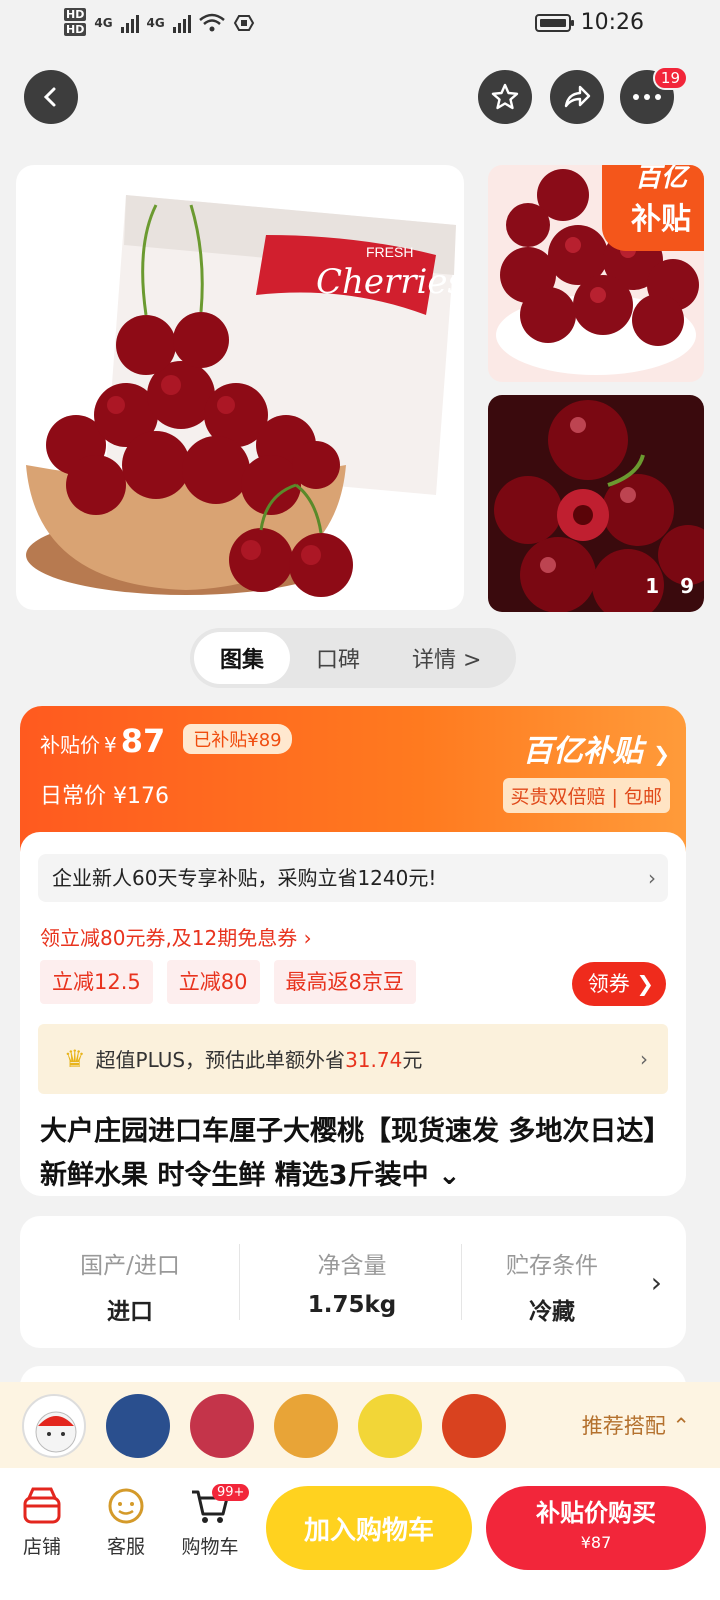 The width and height of the screenshot is (720, 1600). What do you see at coordinates (390, 282) in the screenshot?
I see `box-brand-text: Cherries` at bounding box center [390, 282].